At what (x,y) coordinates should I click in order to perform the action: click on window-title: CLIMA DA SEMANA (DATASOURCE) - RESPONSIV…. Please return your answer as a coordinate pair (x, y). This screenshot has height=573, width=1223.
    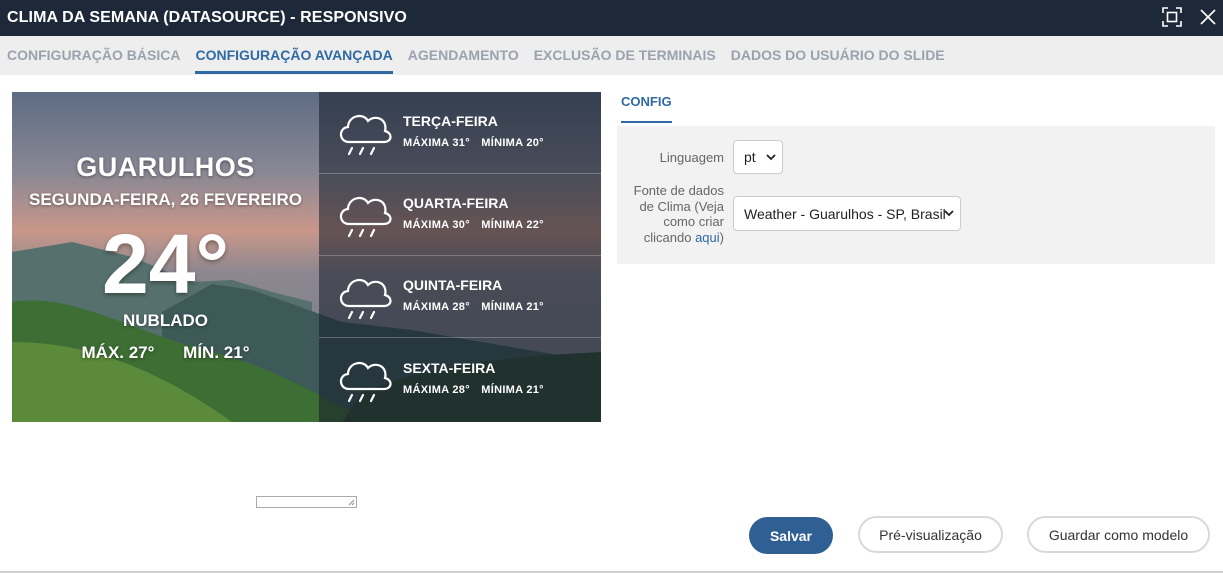
    Looking at the image, I should click on (207, 17).